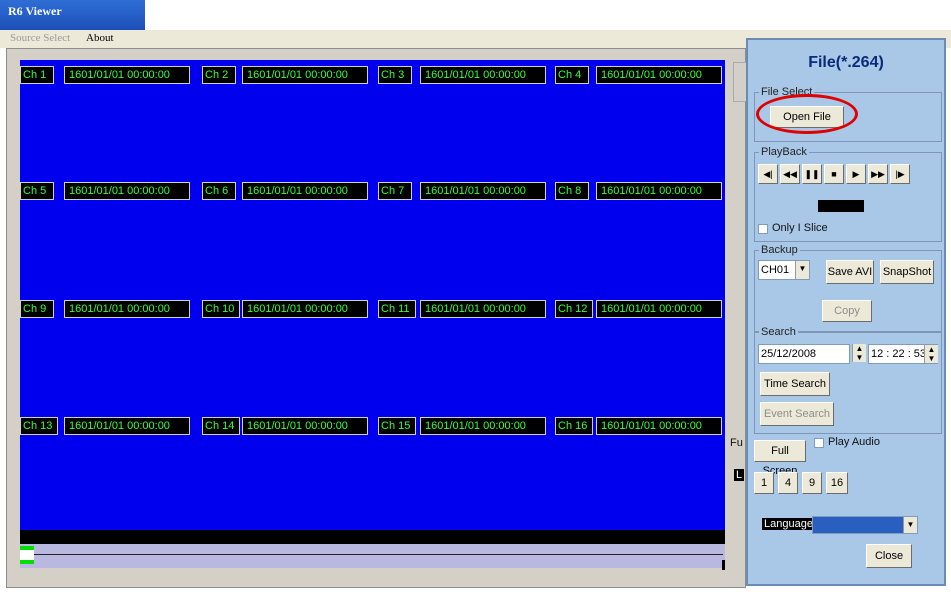  What do you see at coordinates (305, 75) in the screenshot?
I see `channel-time-2: 1601/01/01 00:00:00` at bounding box center [305, 75].